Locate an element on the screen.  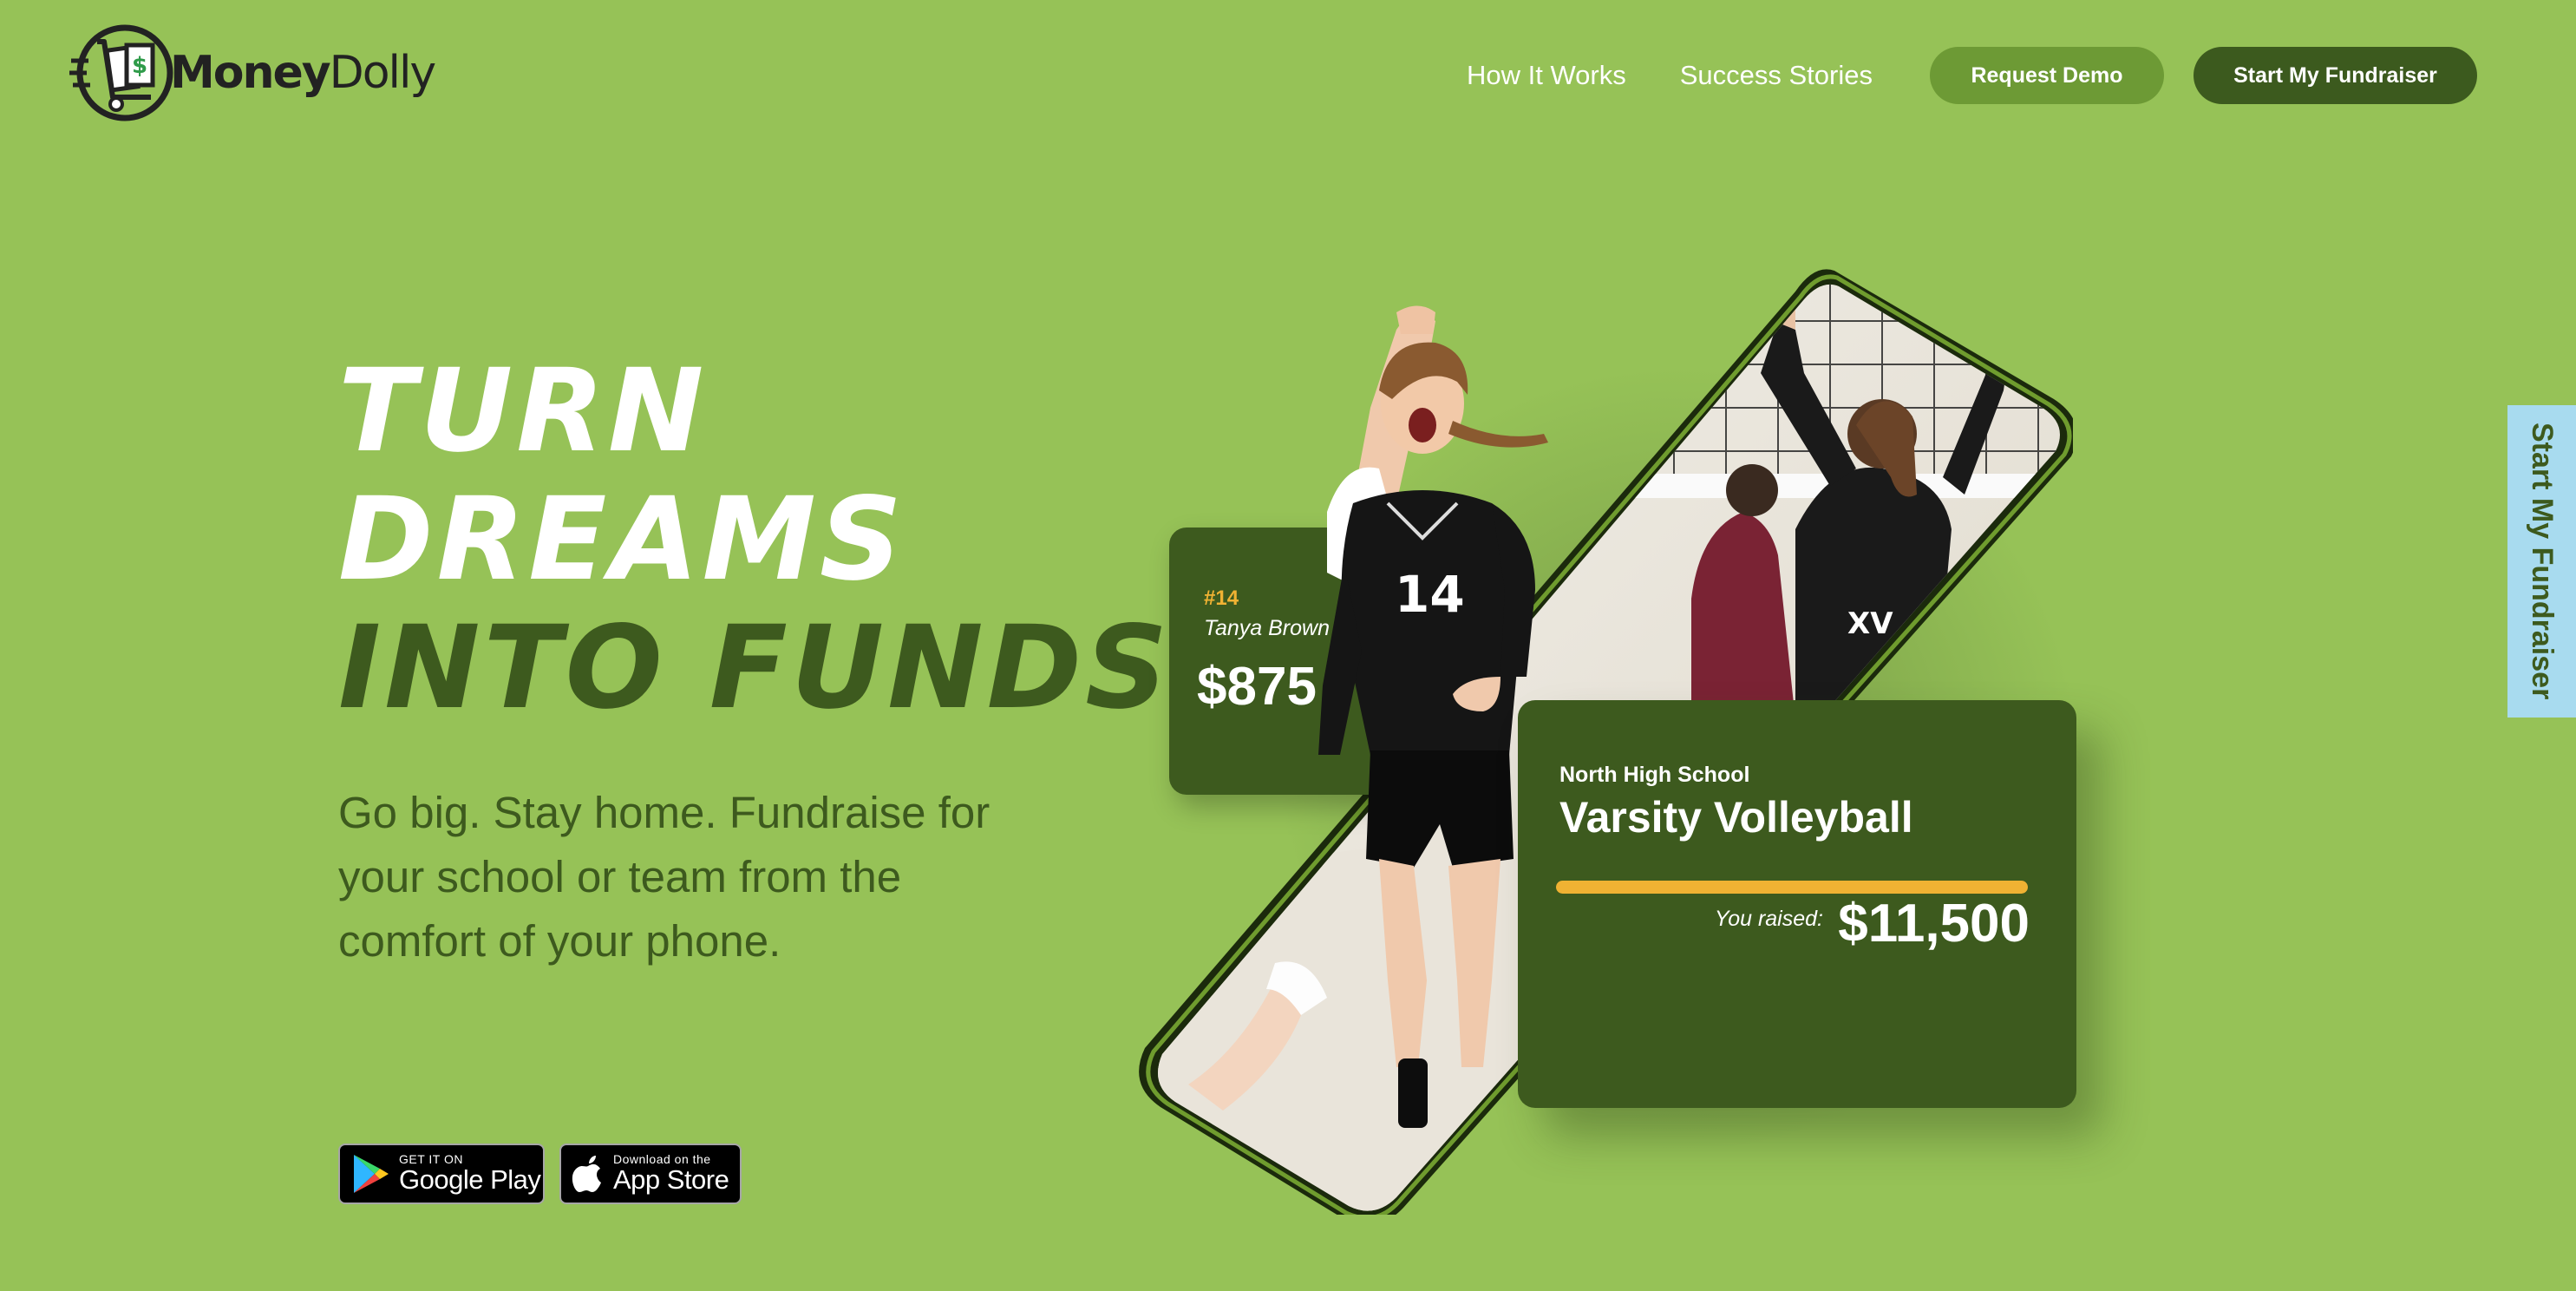
app-store-badge: Download on the App Store is located at coordinates (650, 1174).